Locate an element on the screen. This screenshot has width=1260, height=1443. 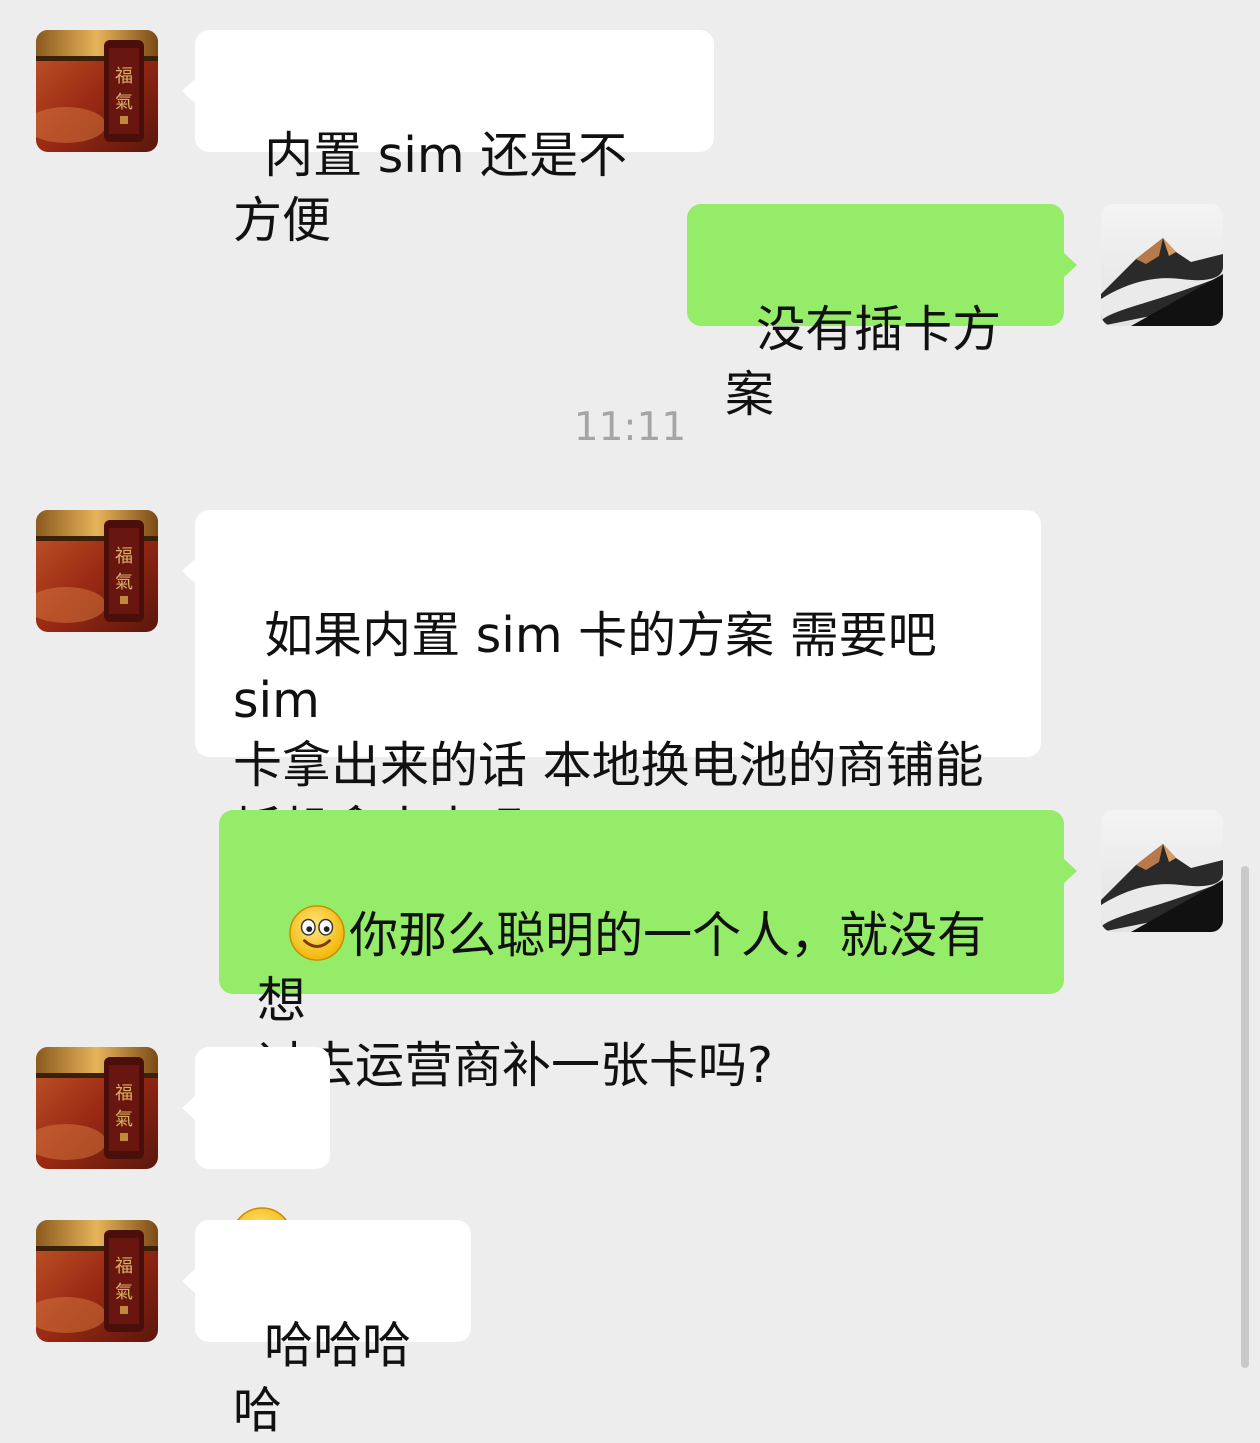
message-timestamp: 11:11 is located at coordinates (630, 427).